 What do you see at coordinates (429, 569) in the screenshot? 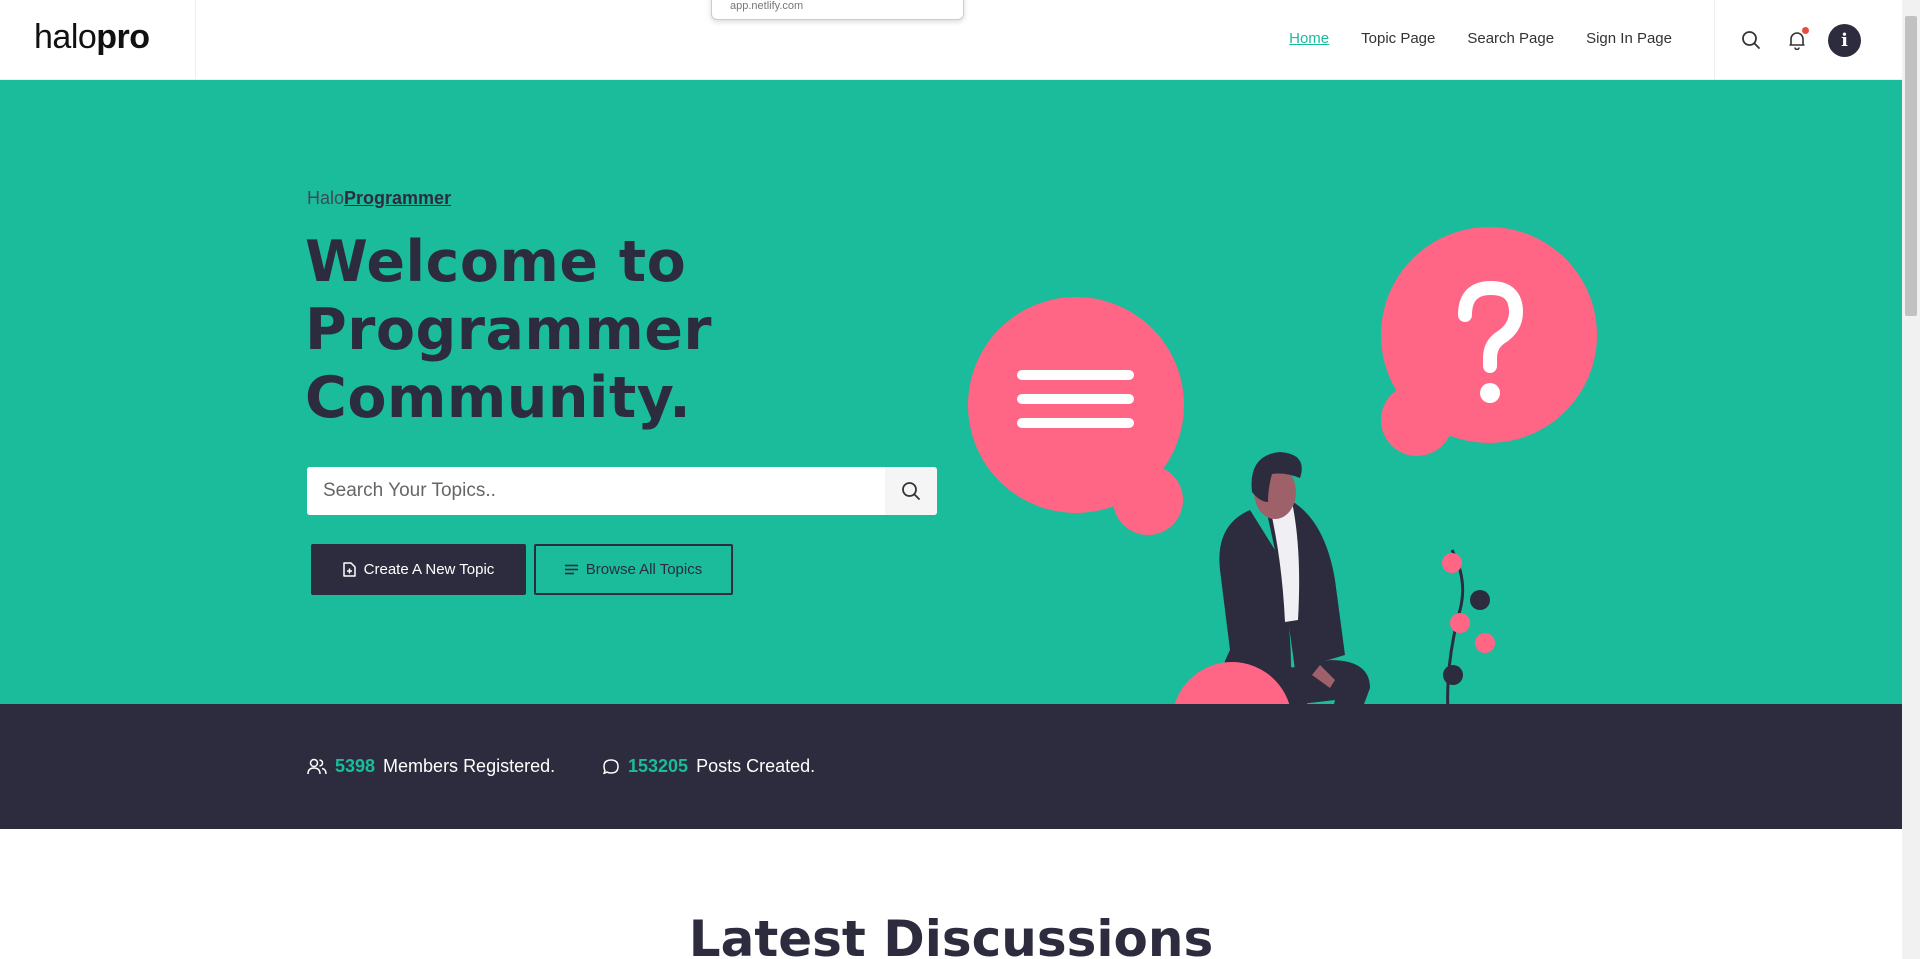
I see `create-topic-label: Create A New Topic` at bounding box center [429, 569].